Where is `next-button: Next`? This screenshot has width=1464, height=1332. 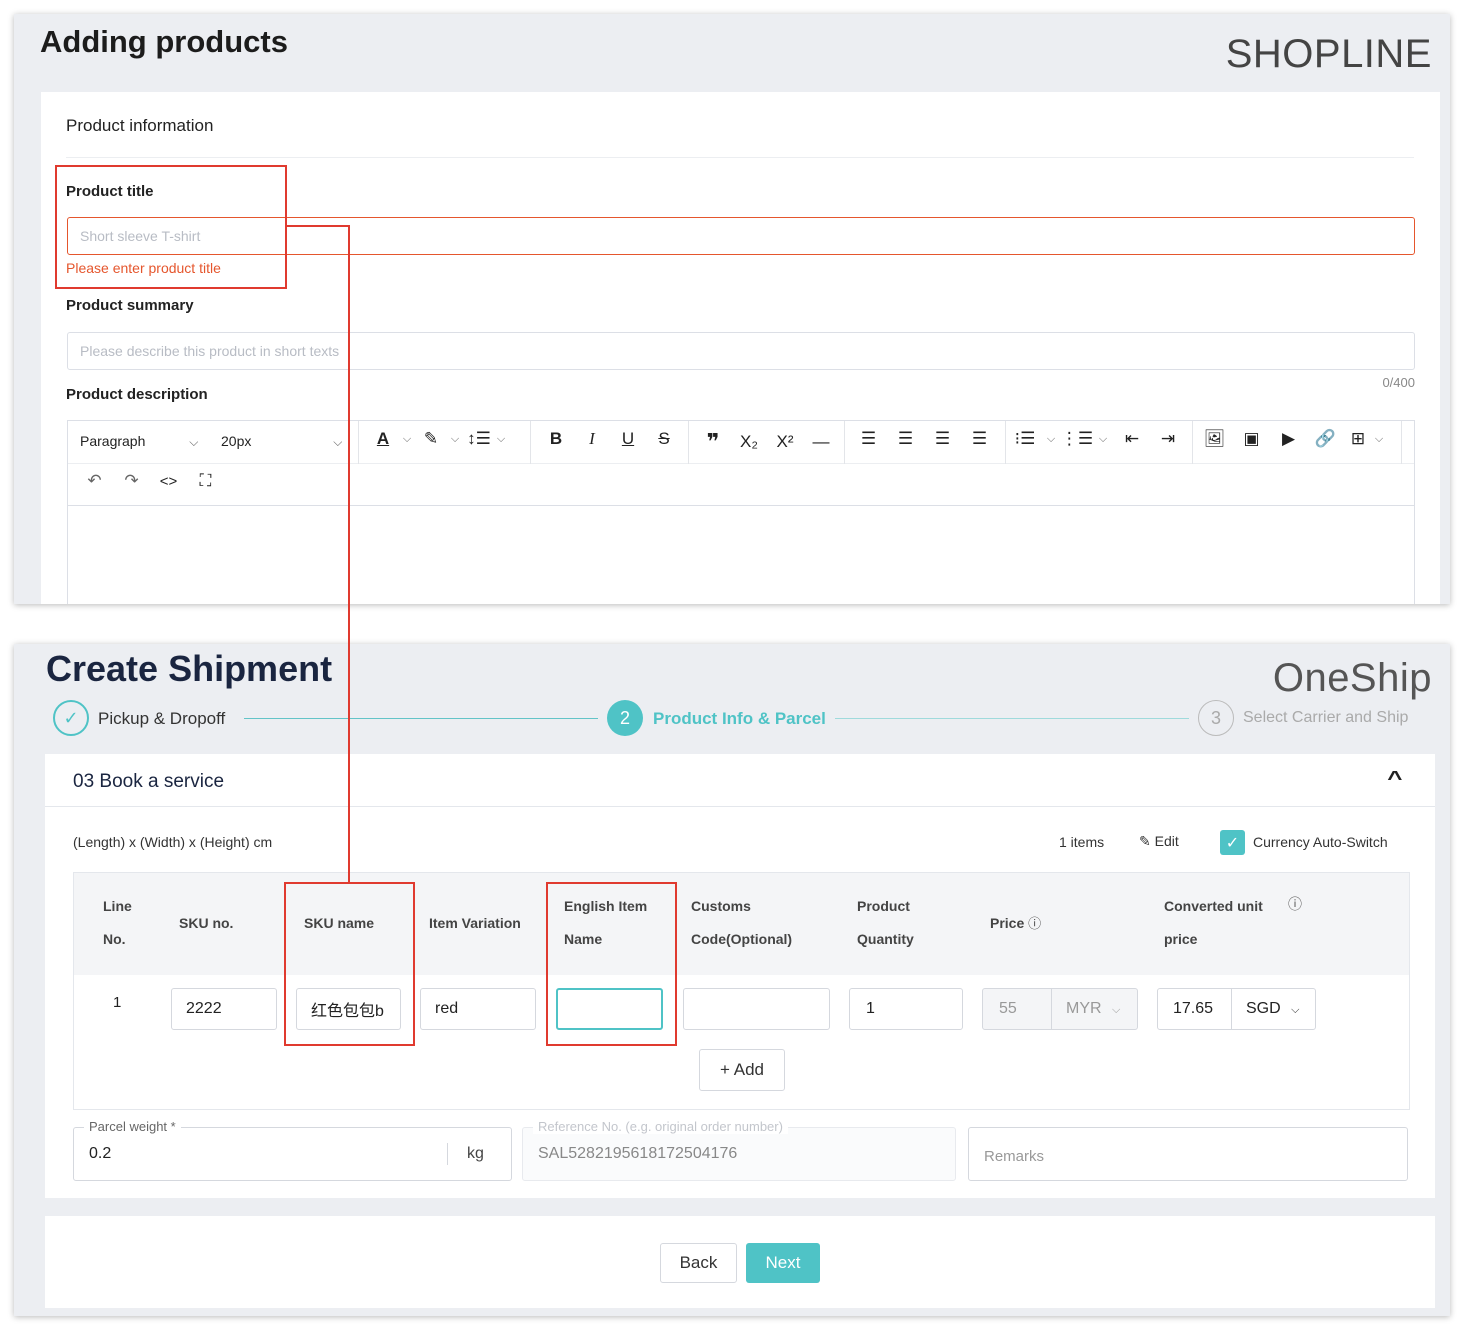
next-button: Next is located at coordinates (783, 1263).